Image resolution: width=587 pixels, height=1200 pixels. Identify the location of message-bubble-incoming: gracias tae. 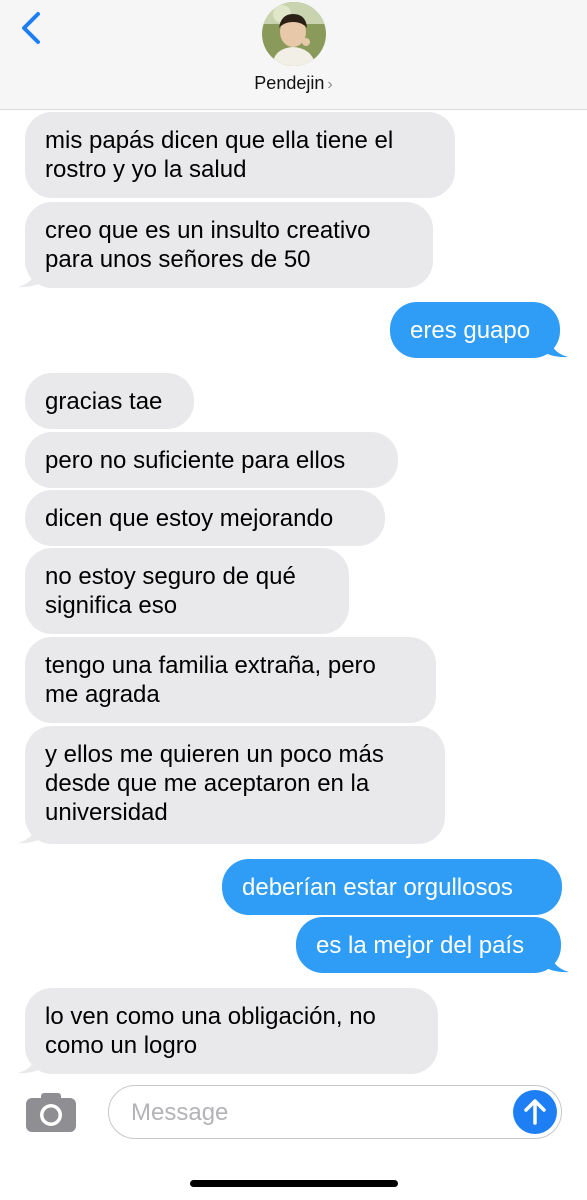
(109, 401).